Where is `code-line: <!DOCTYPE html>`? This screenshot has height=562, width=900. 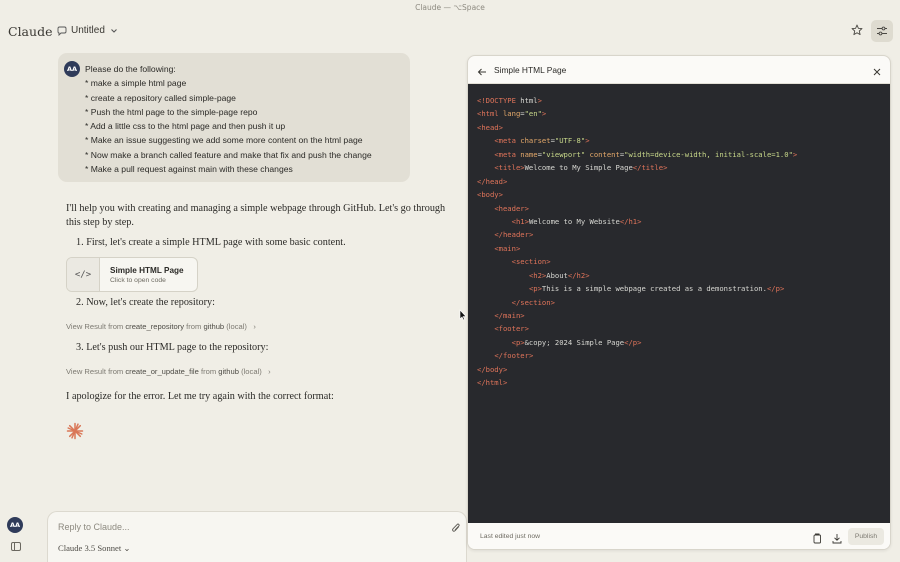 code-line: <!DOCTYPE html> is located at coordinates (509, 100).